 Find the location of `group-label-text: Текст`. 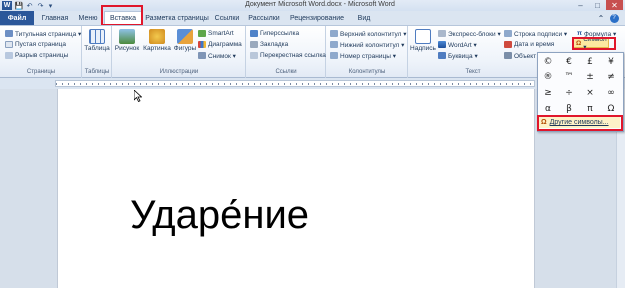

group-label-text: Текст is located at coordinates (473, 72).